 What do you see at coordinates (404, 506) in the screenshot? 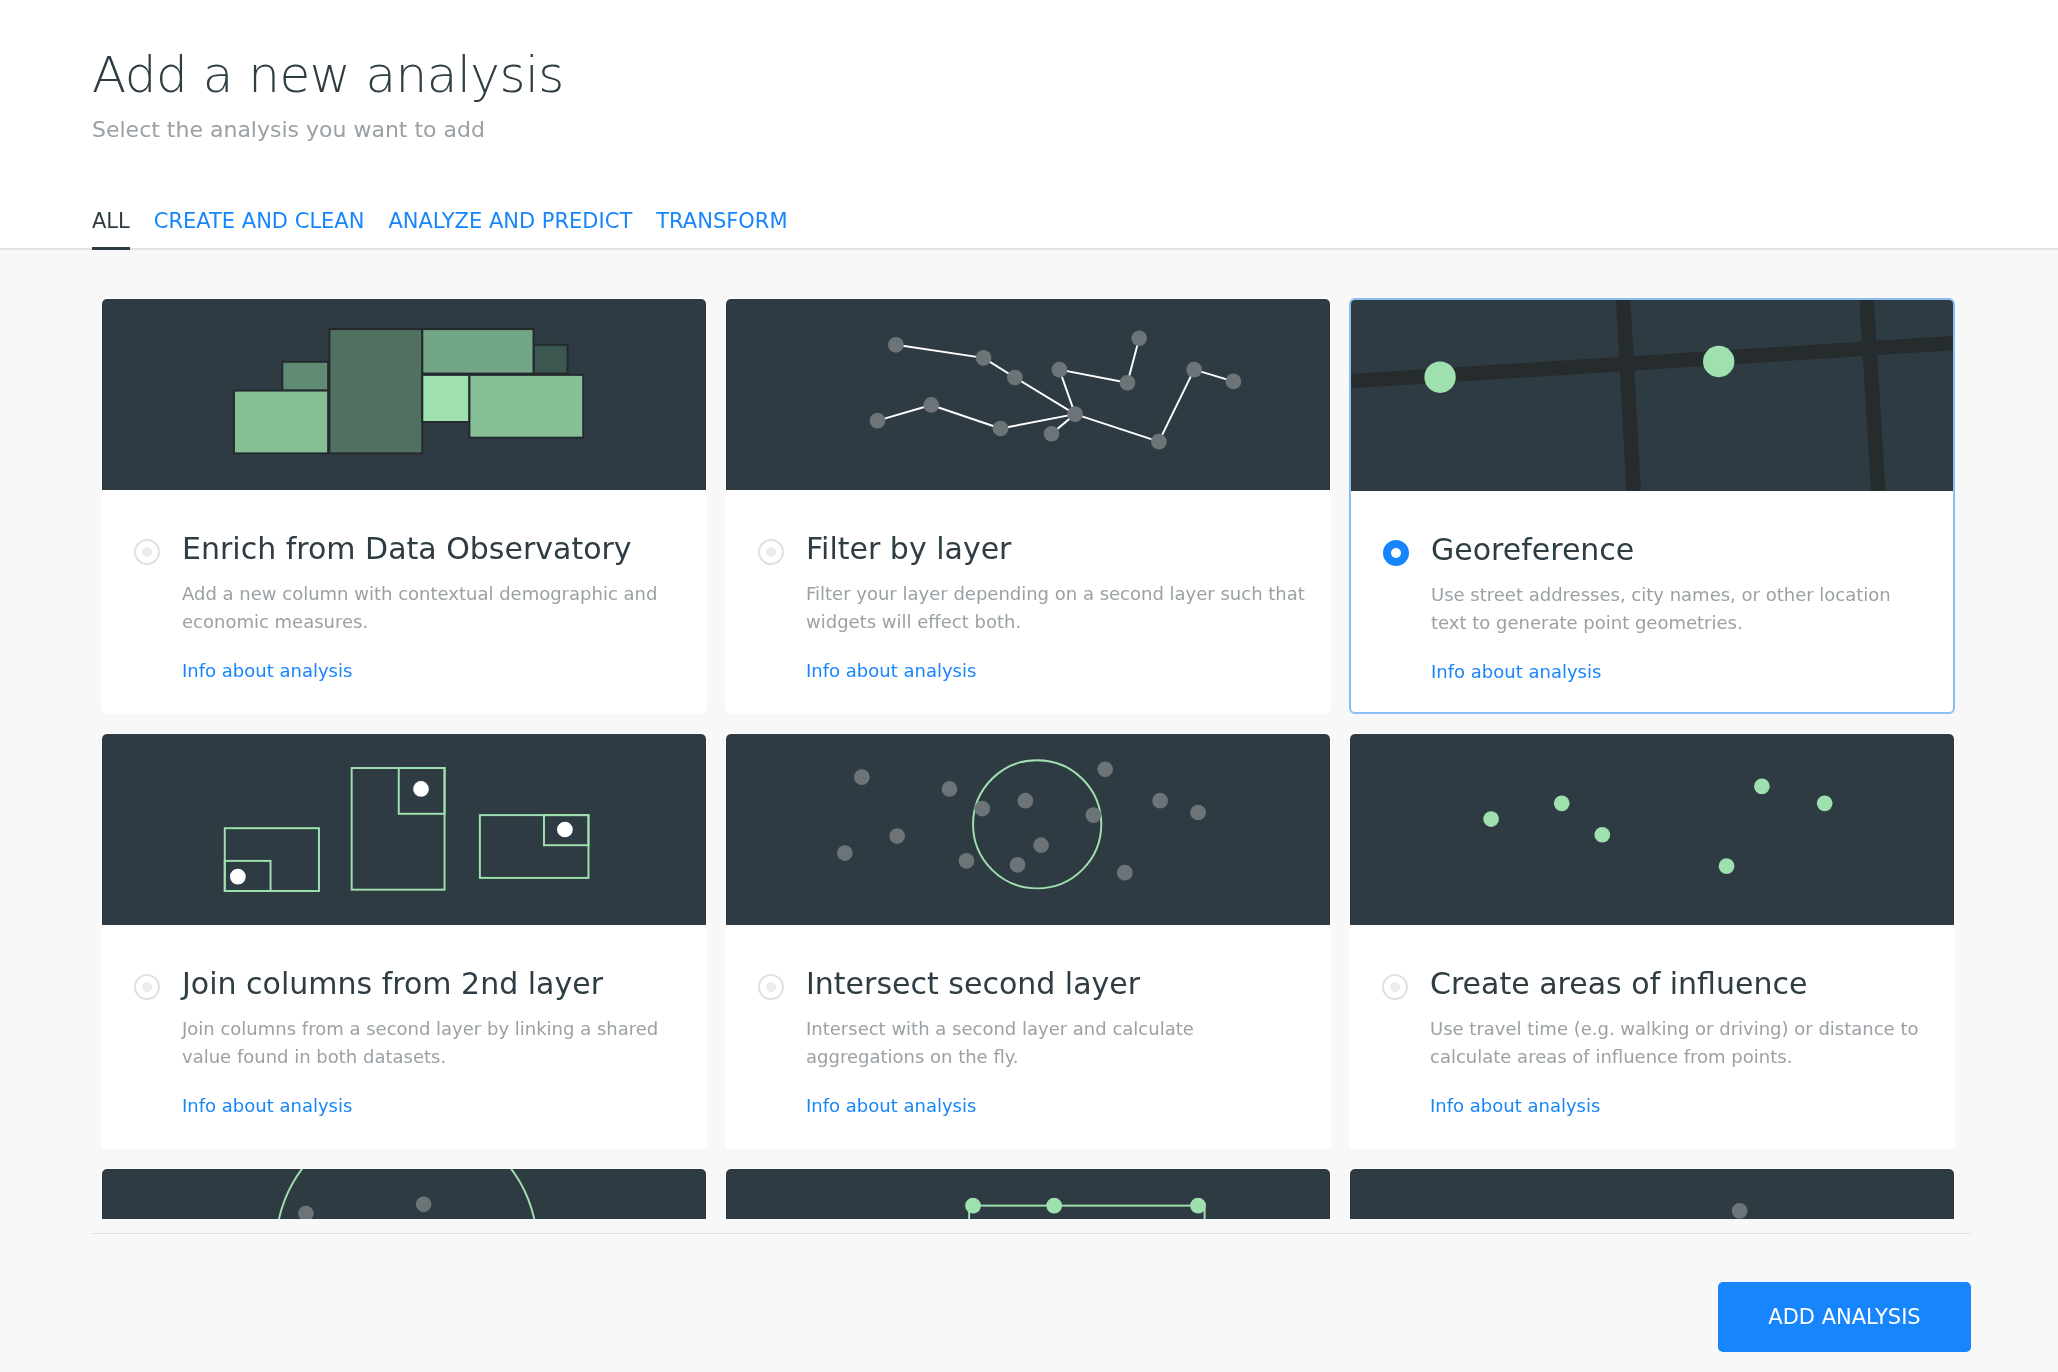
I see `analysis-card: Enrich from Data Observatory Add a new column with contextual demographic and economic measures. Info about analysis` at bounding box center [404, 506].